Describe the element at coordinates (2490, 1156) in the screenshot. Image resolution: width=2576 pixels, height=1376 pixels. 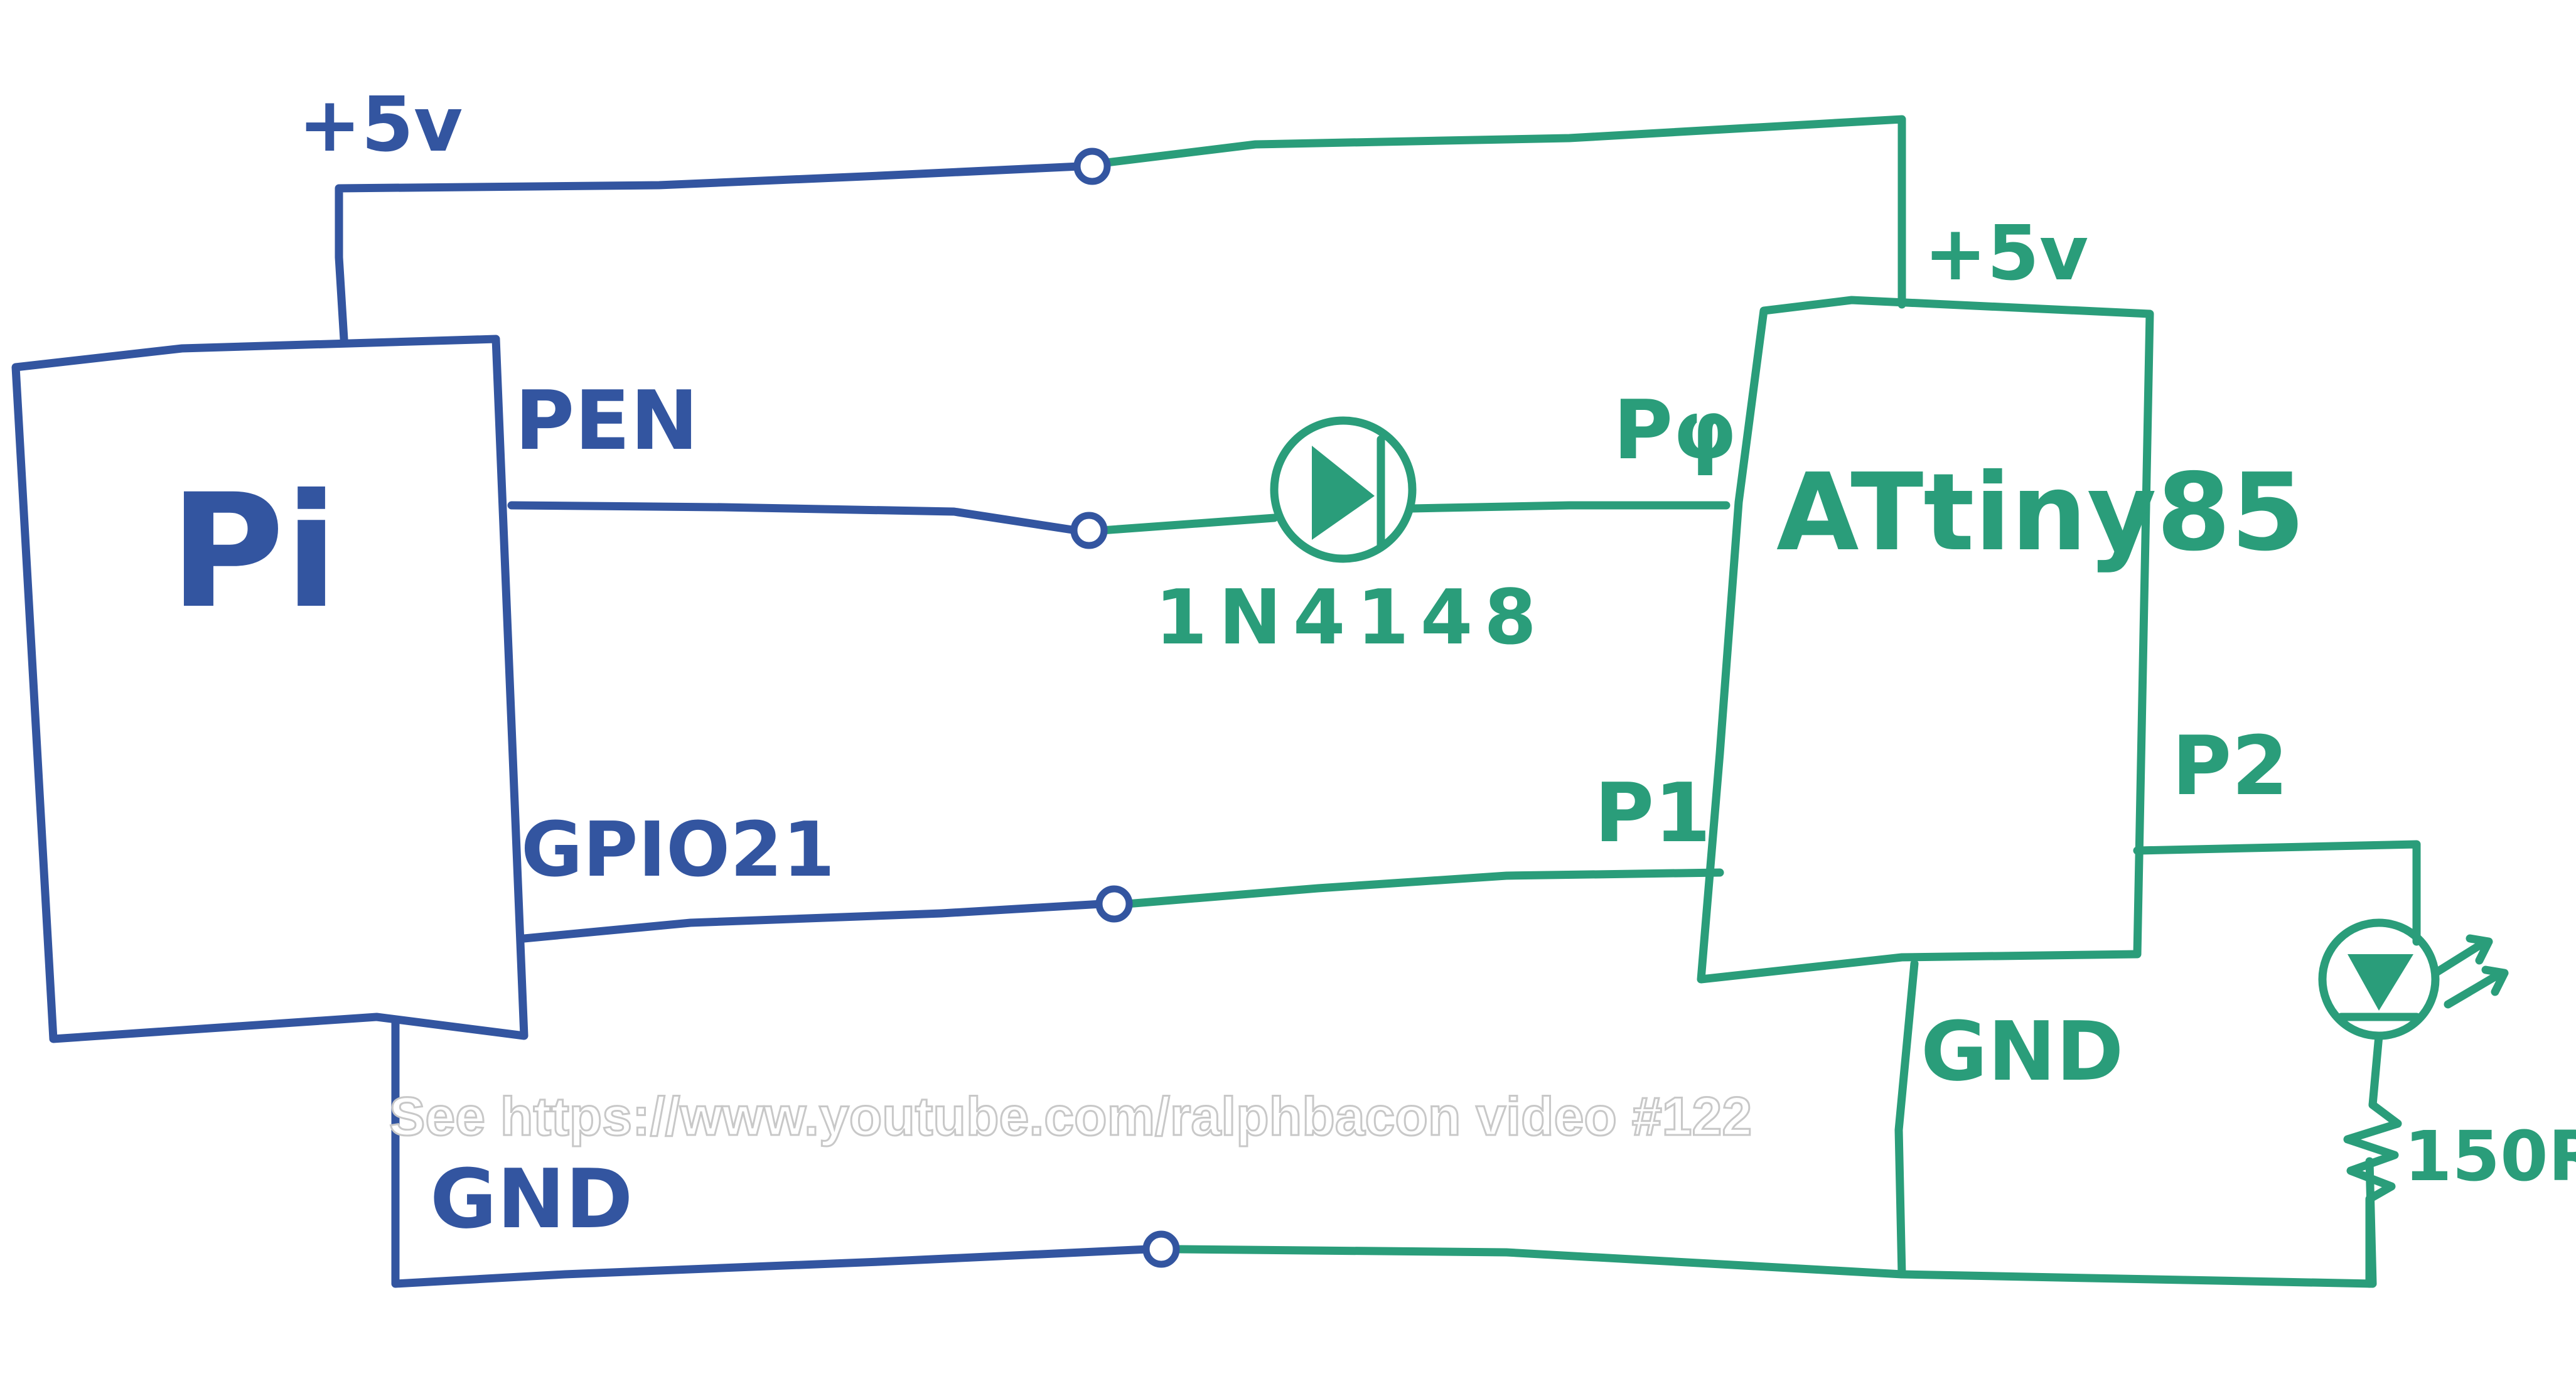
I see `resistor-label: 150R` at that location.